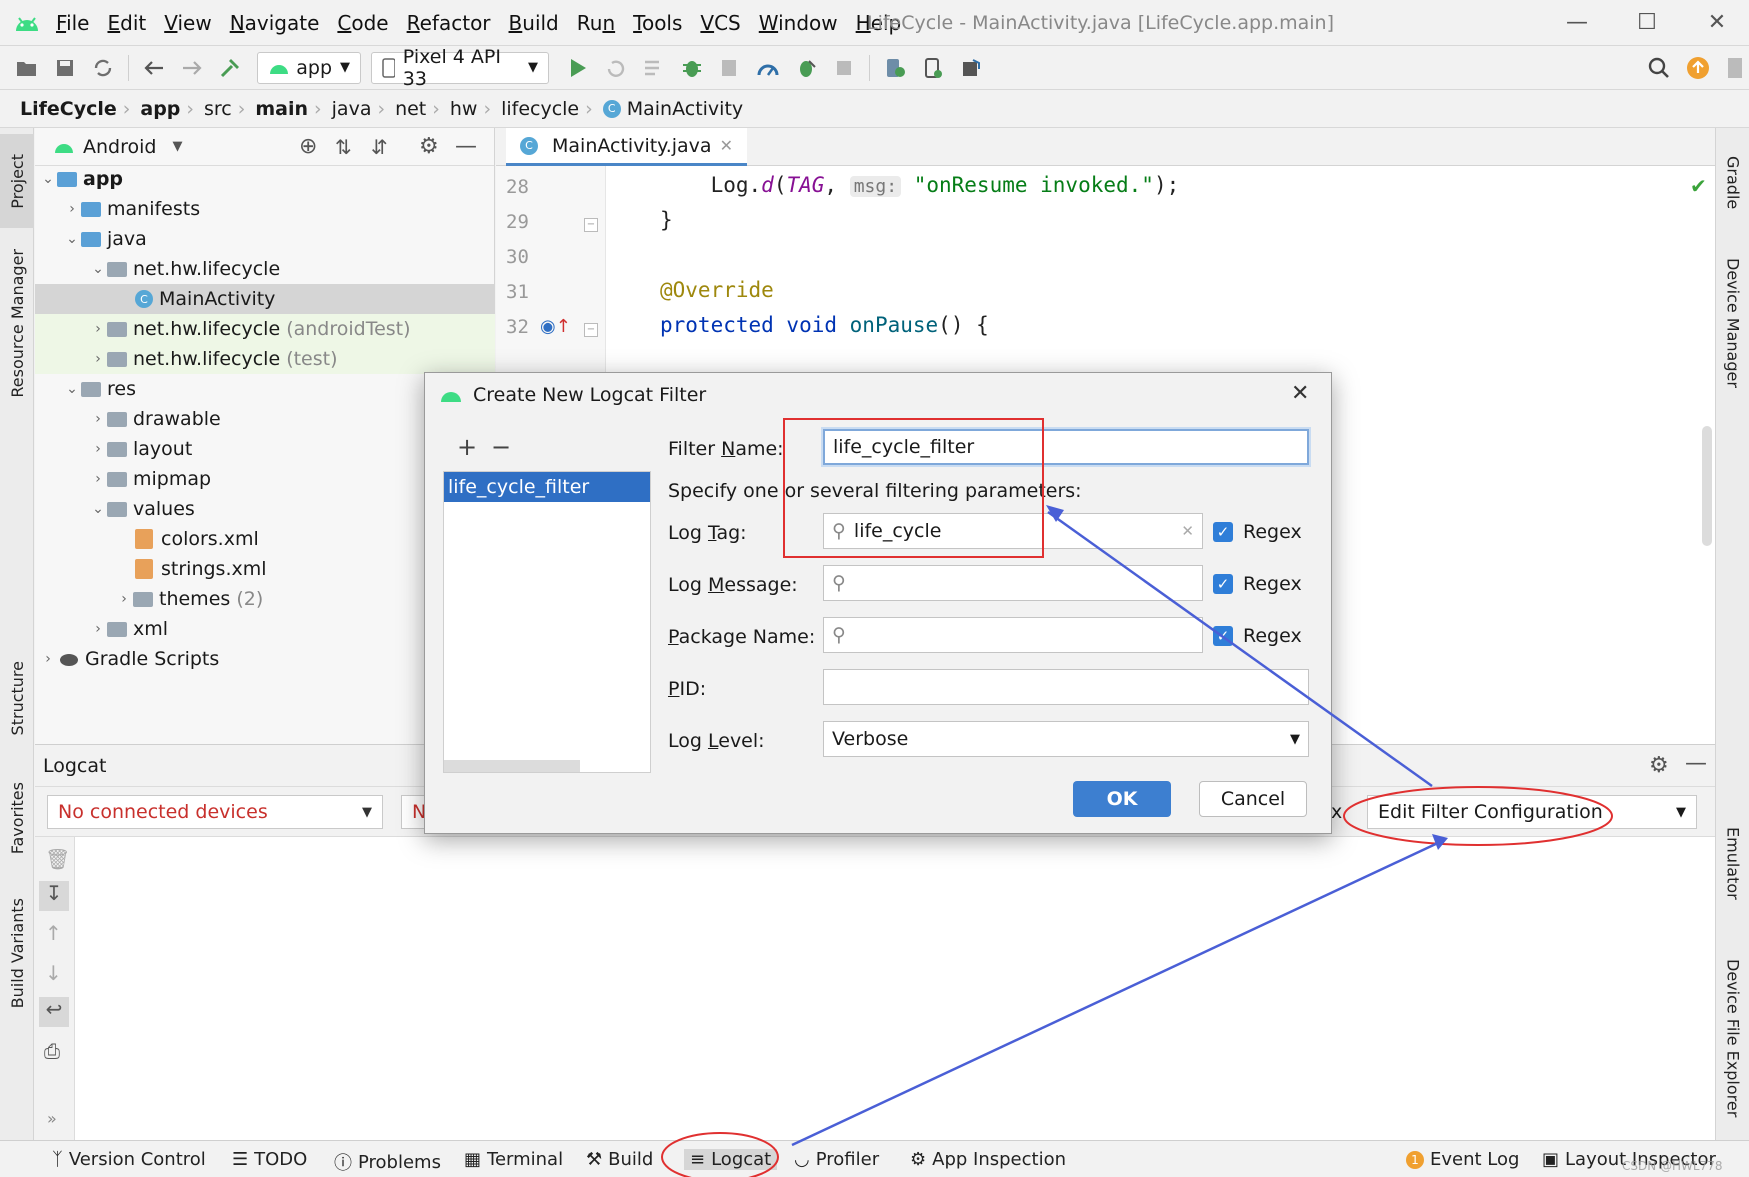 This screenshot has height=1177, width=1749. What do you see at coordinates (596, 23) in the screenshot?
I see `menu-item: Run` at bounding box center [596, 23].